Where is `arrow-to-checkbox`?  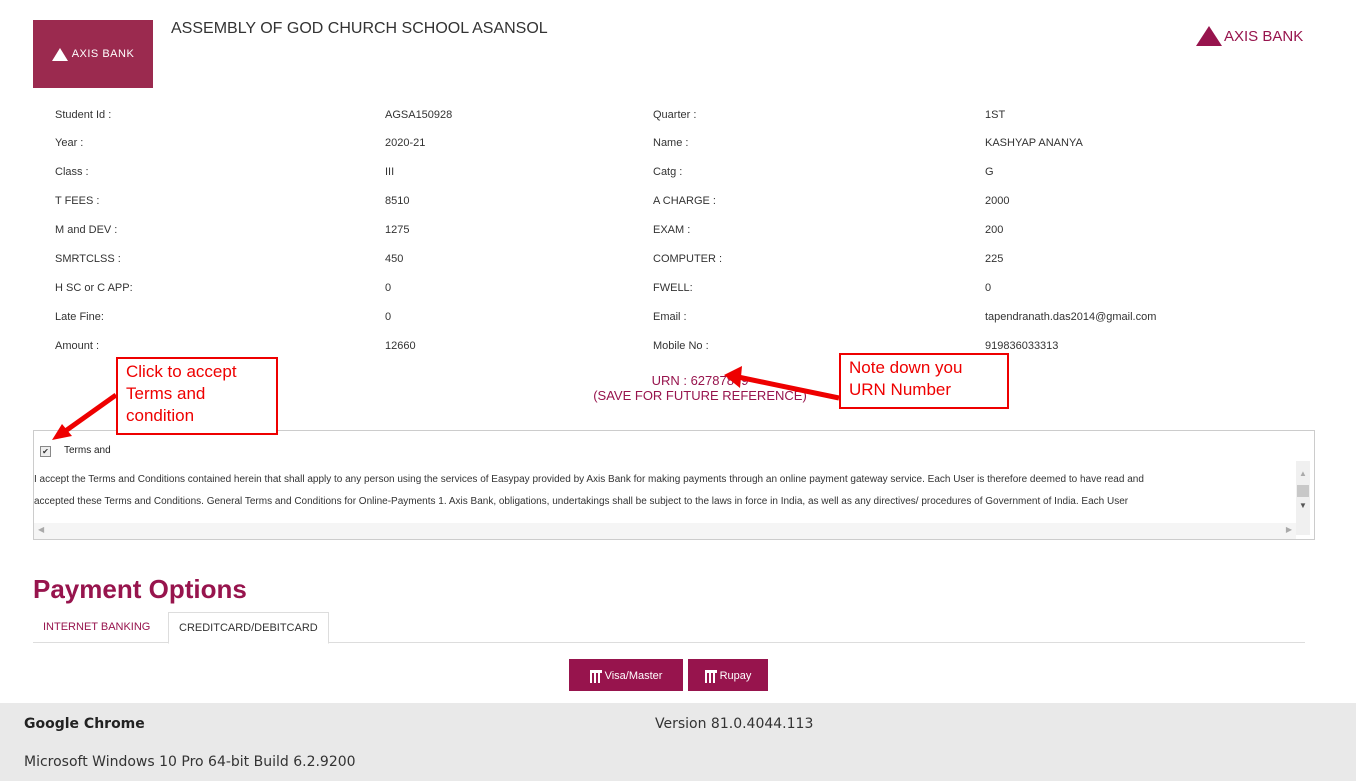 arrow-to-checkbox is located at coordinates (90, 413).